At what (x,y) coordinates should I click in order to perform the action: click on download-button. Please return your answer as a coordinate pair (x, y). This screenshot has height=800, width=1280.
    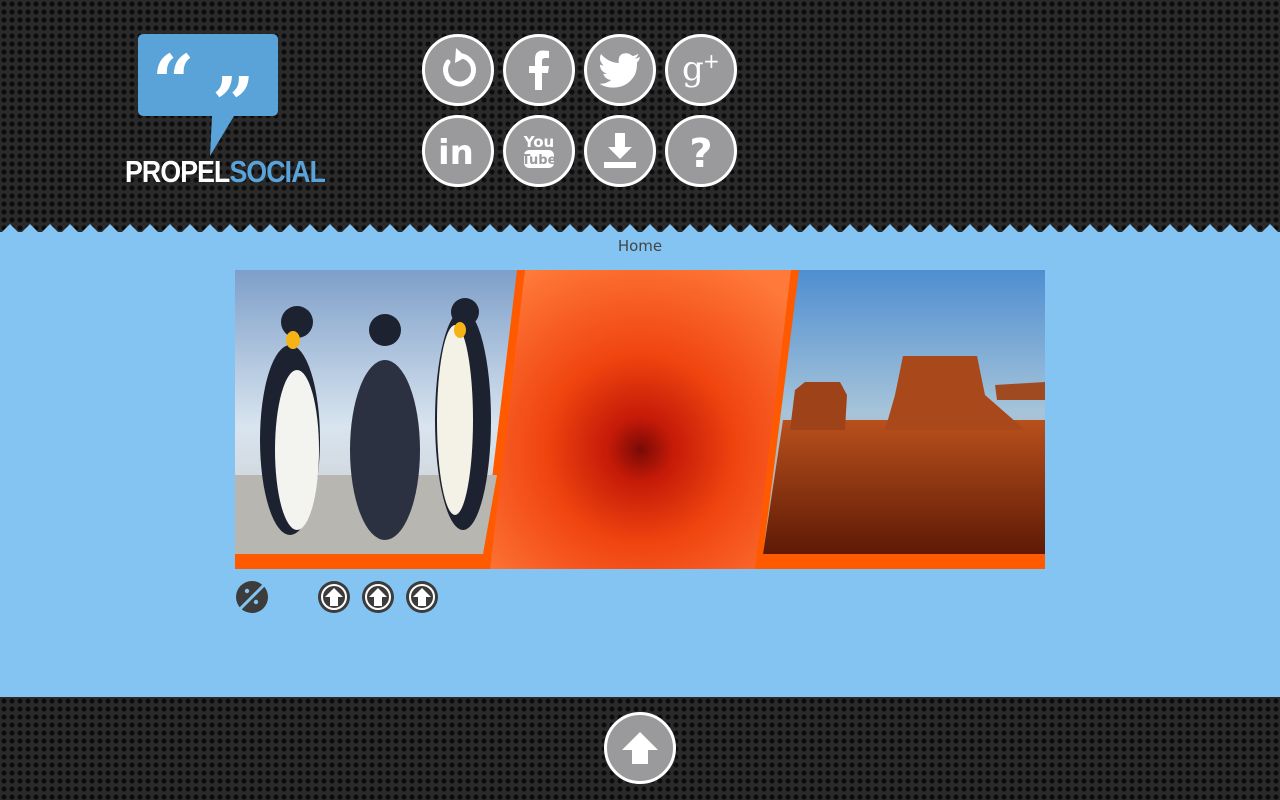
    Looking at the image, I should click on (620, 151).